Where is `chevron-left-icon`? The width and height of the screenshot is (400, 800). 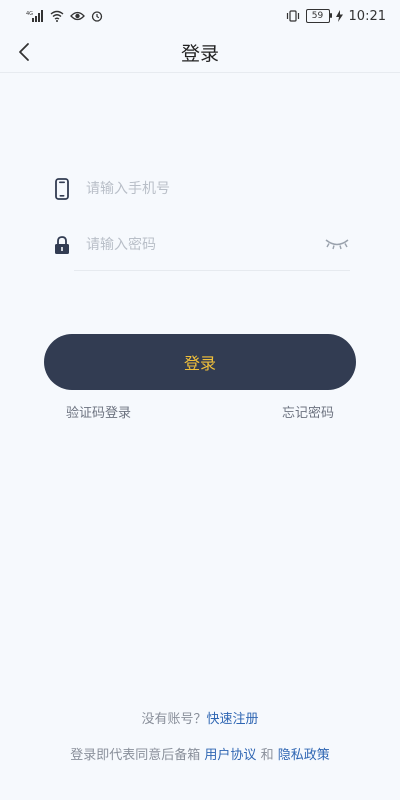
chevron-left-icon is located at coordinates (24, 52).